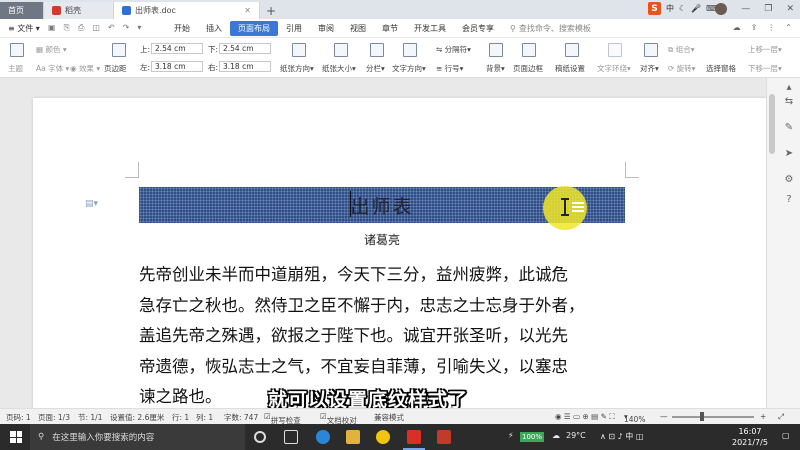 The image size is (800, 450). Describe the element at coordinates (260, 437) in the screenshot. I see `cortana-icon` at that location.